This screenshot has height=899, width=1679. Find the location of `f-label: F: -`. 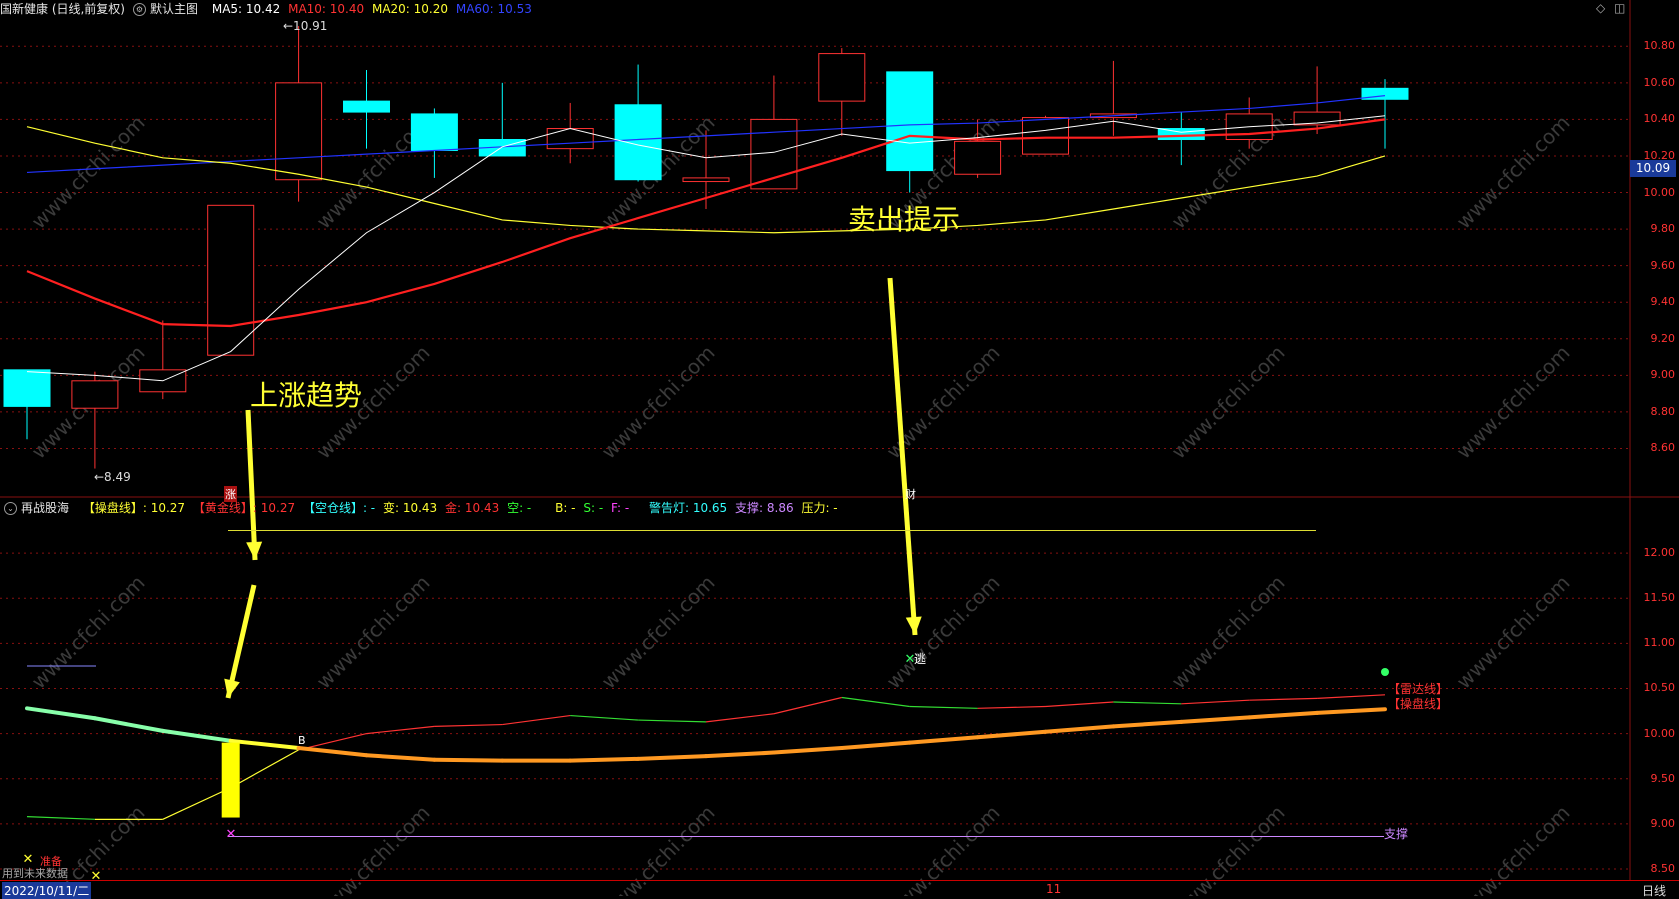

f-label: F: - is located at coordinates (620, 508).